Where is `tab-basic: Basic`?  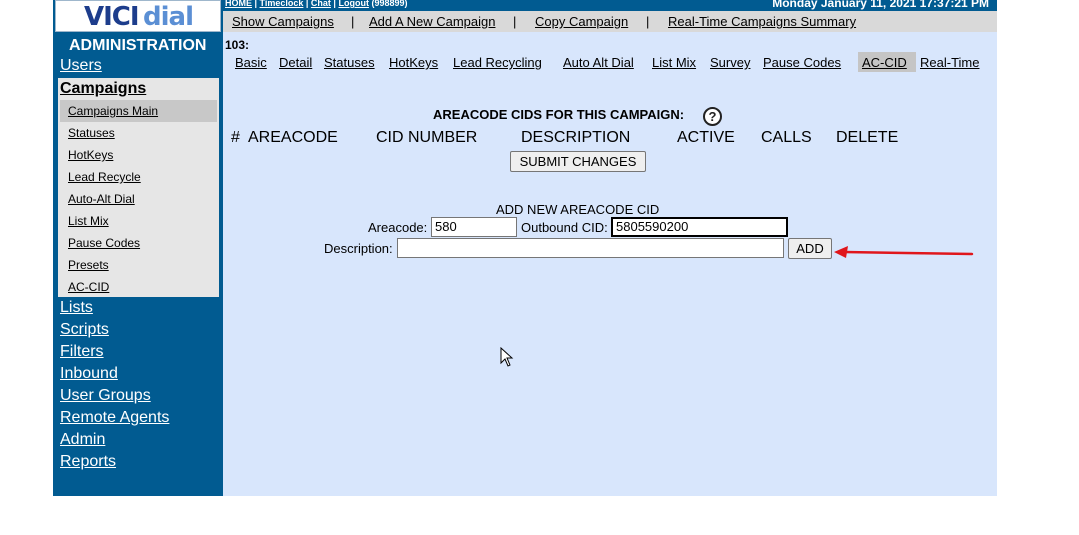
tab-basic: Basic is located at coordinates (251, 62).